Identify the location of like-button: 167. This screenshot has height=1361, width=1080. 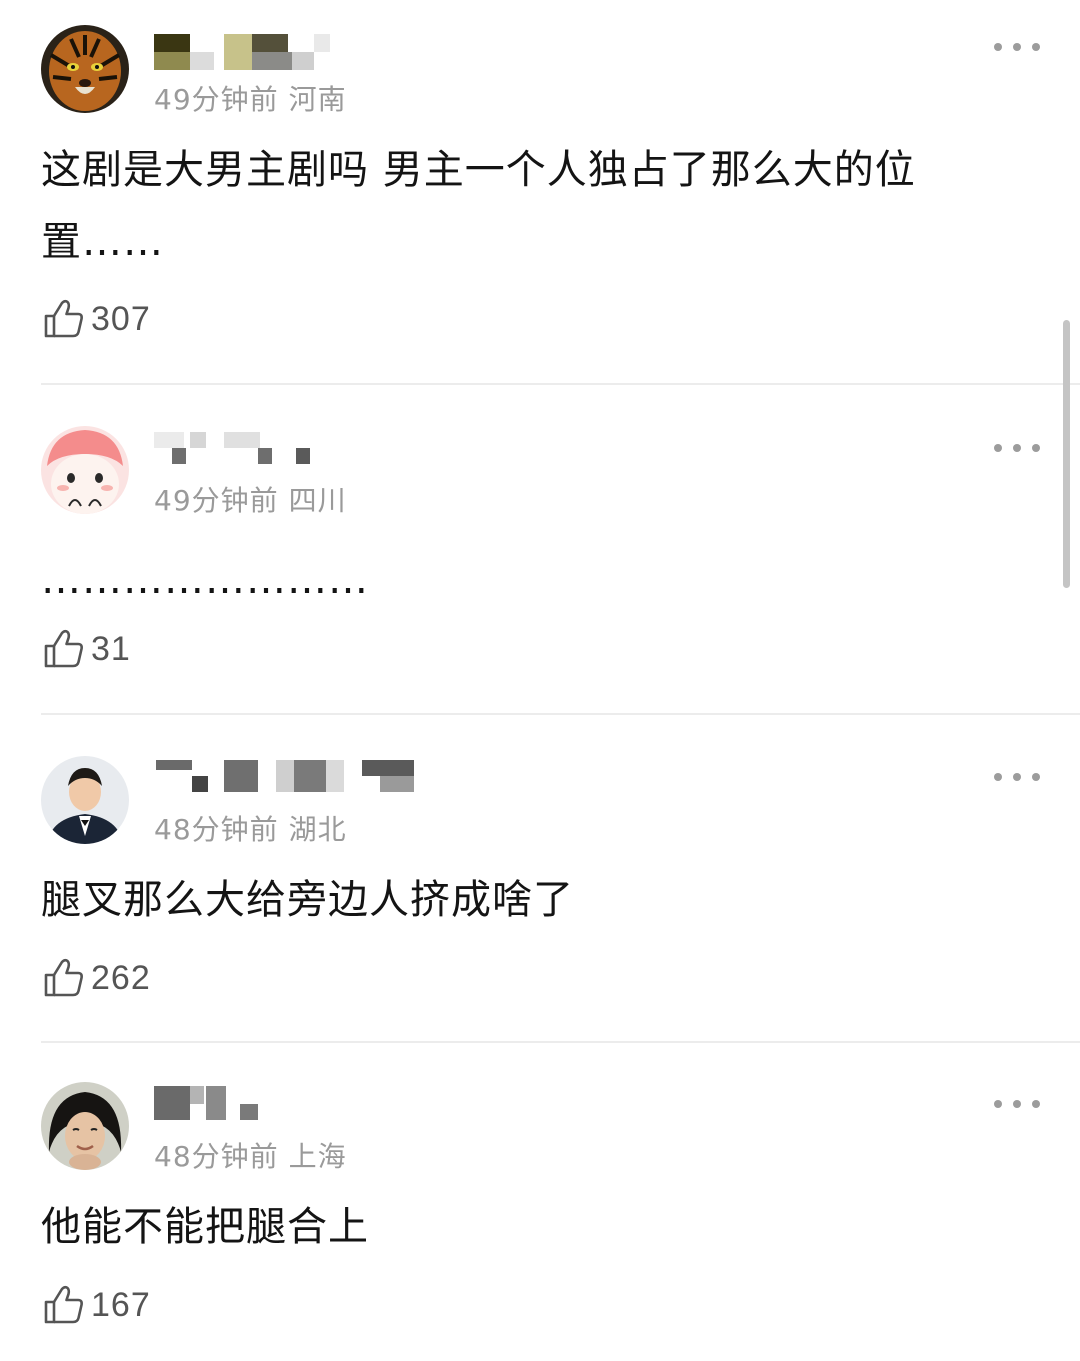
(97, 1305).